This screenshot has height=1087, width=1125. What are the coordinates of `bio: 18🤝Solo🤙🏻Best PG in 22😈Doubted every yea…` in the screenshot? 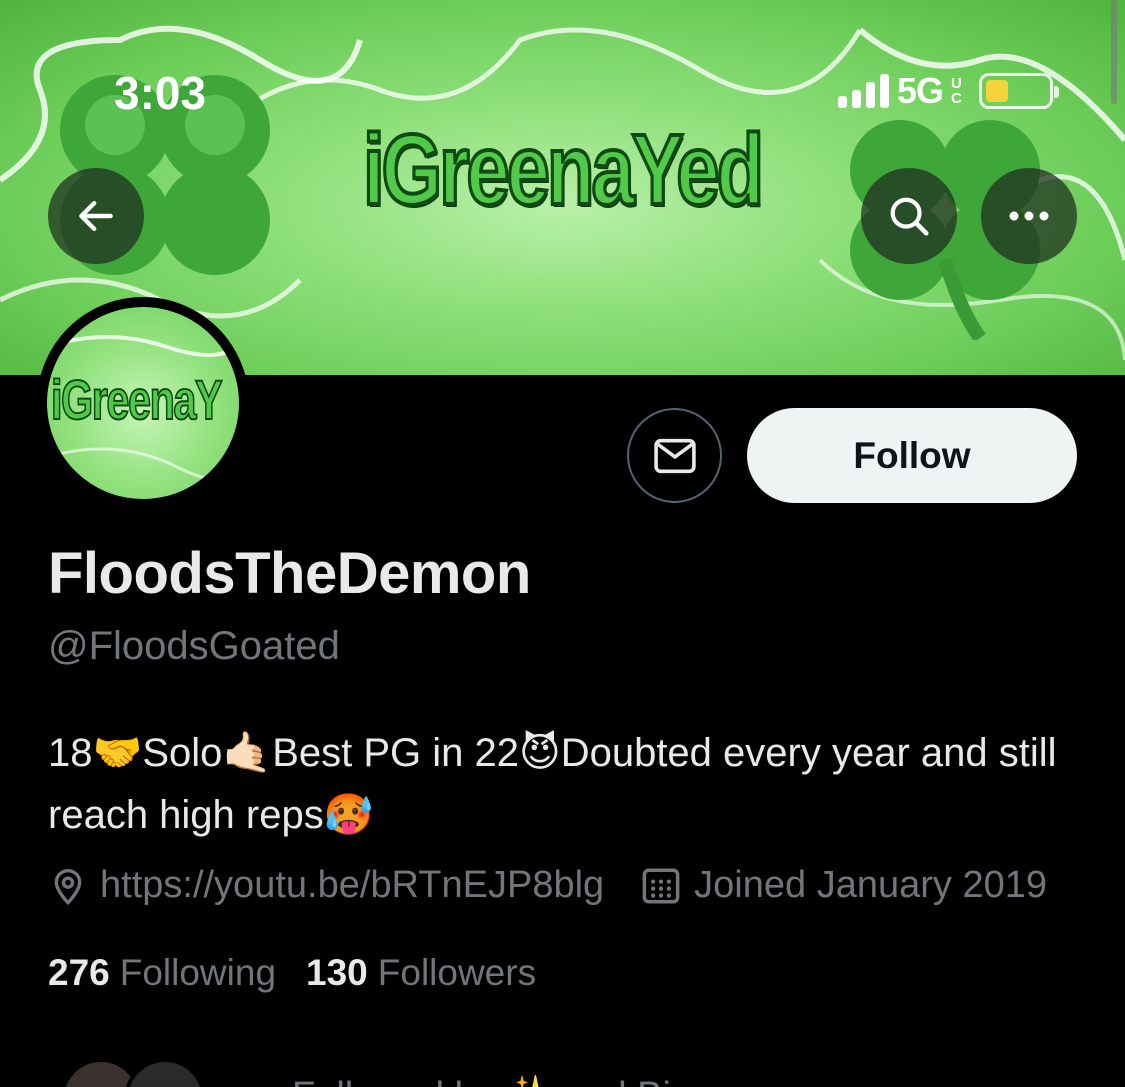 It's located at (568, 784).